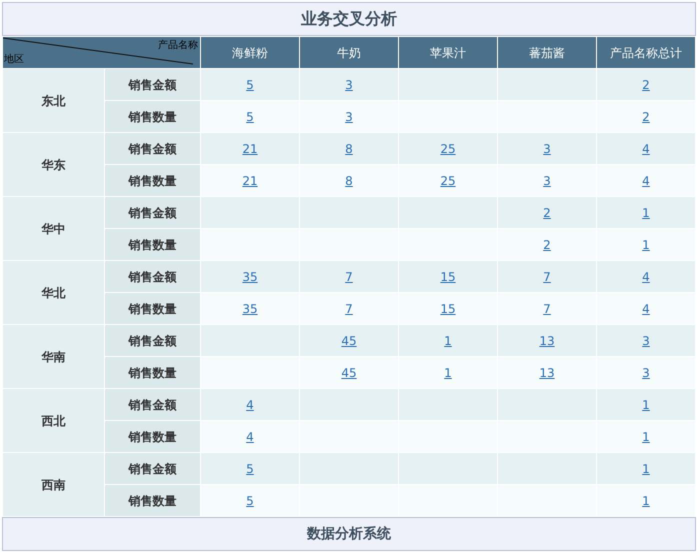 The image size is (698, 554). Describe the element at coordinates (547, 52) in the screenshot. I see `column-header: 蕃茄酱` at that location.